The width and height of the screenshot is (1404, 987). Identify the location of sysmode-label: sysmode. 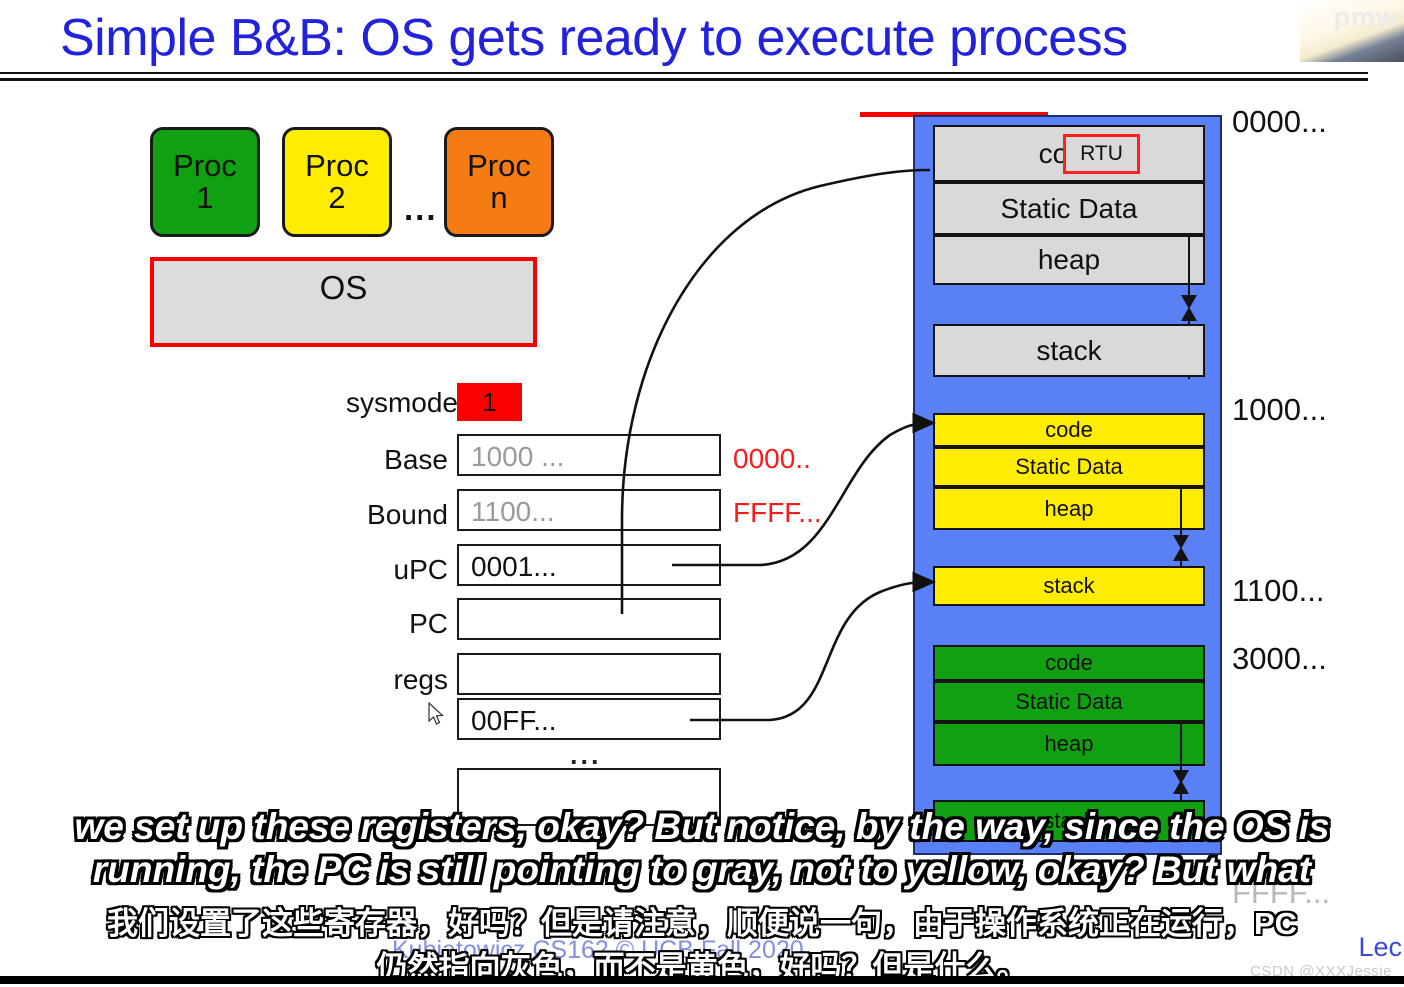
(401, 402).